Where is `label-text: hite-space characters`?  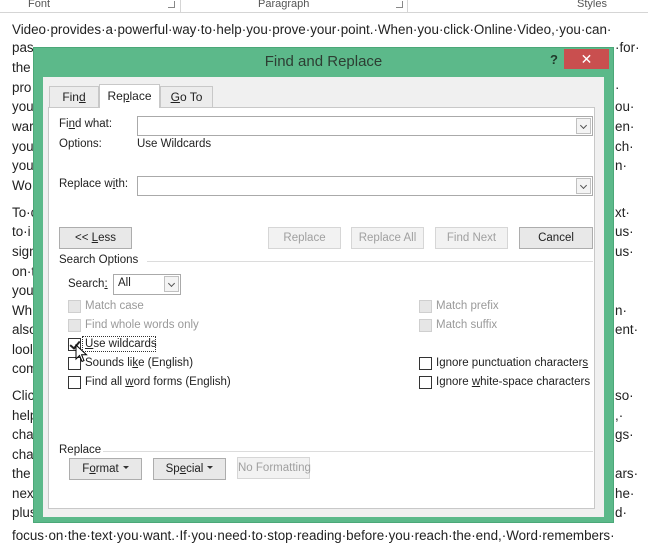
label-text: hite-space characters is located at coordinates (535, 382).